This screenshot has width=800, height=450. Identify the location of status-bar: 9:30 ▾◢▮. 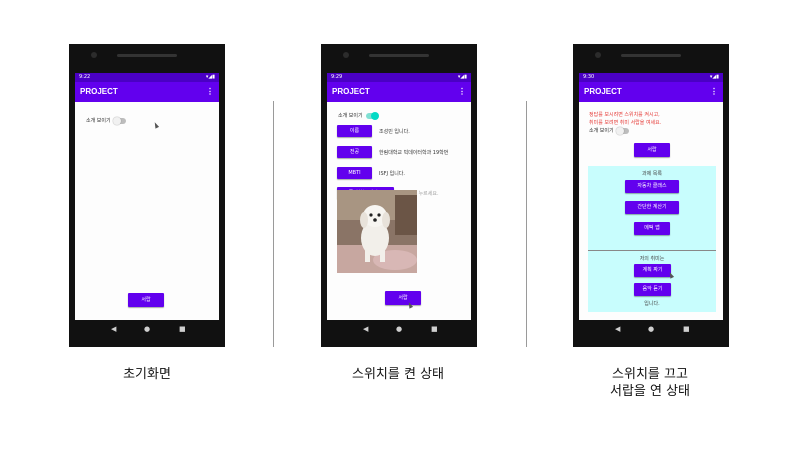
(651, 77).